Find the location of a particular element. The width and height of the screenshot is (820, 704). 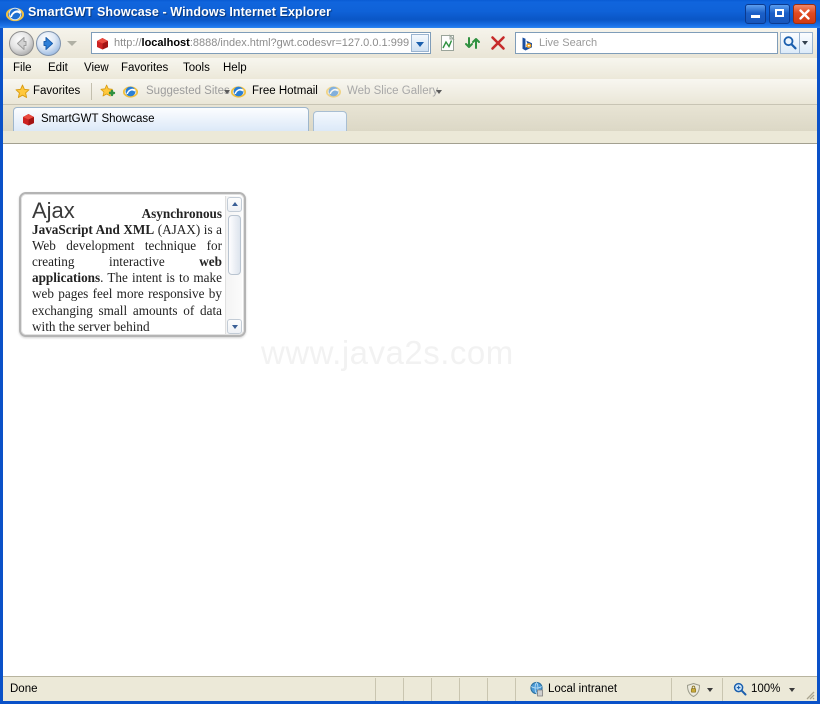

address-dropdown-button is located at coordinates (420, 43).